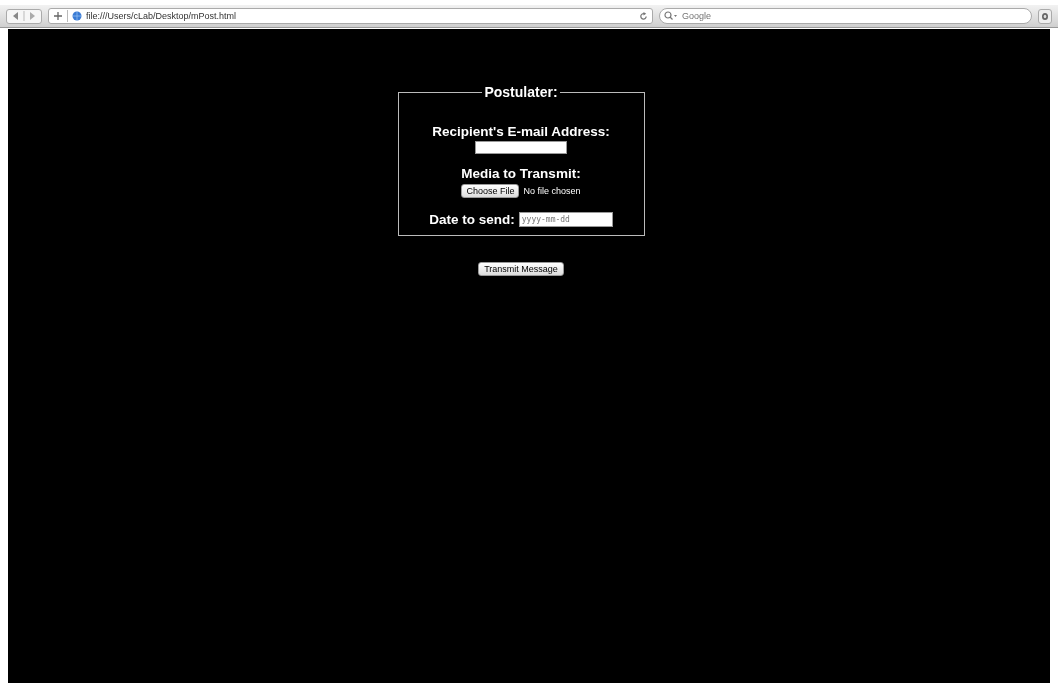 This screenshot has width=1058, height=683. I want to click on choose-file-button: Choose File, so click(490, 191).